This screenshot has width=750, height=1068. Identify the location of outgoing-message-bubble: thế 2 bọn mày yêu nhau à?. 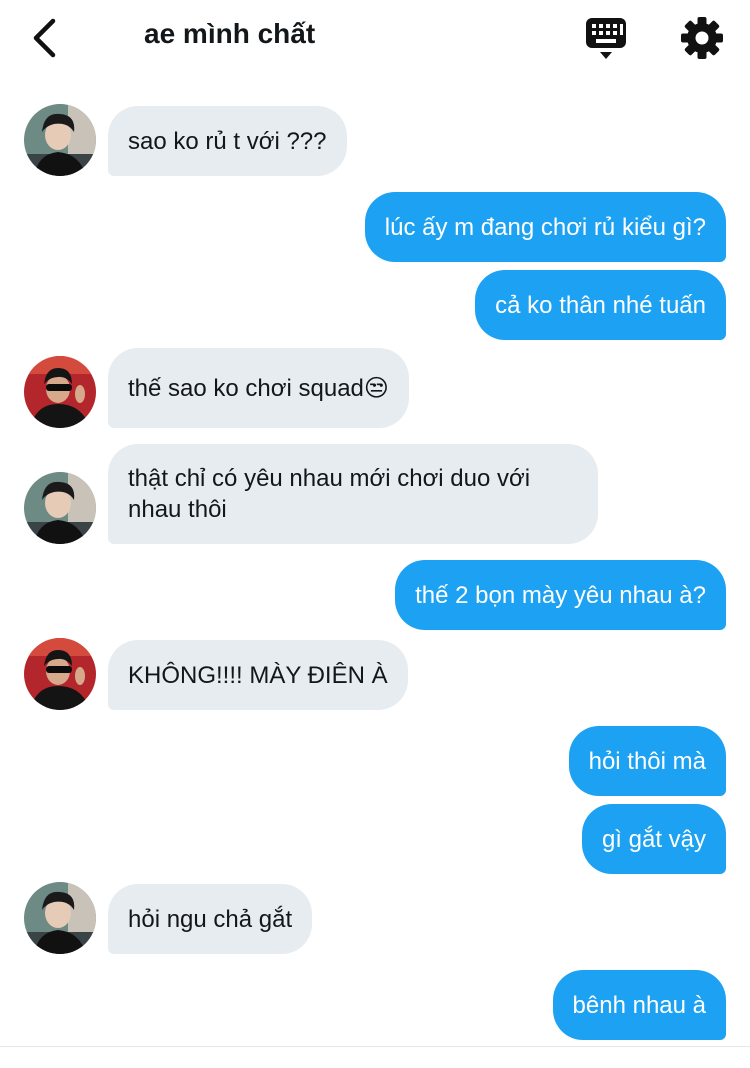
(560, 595).